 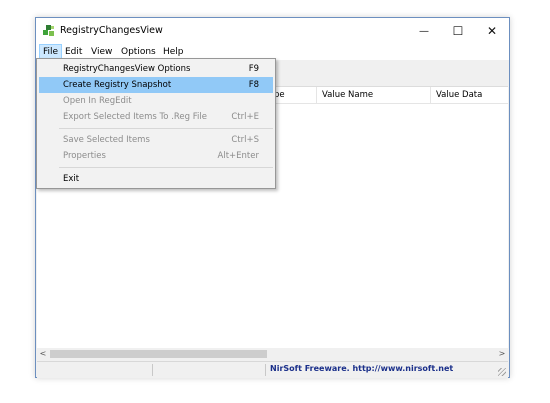 I want to click on menu-help: Help, so click(x=173, y=52).